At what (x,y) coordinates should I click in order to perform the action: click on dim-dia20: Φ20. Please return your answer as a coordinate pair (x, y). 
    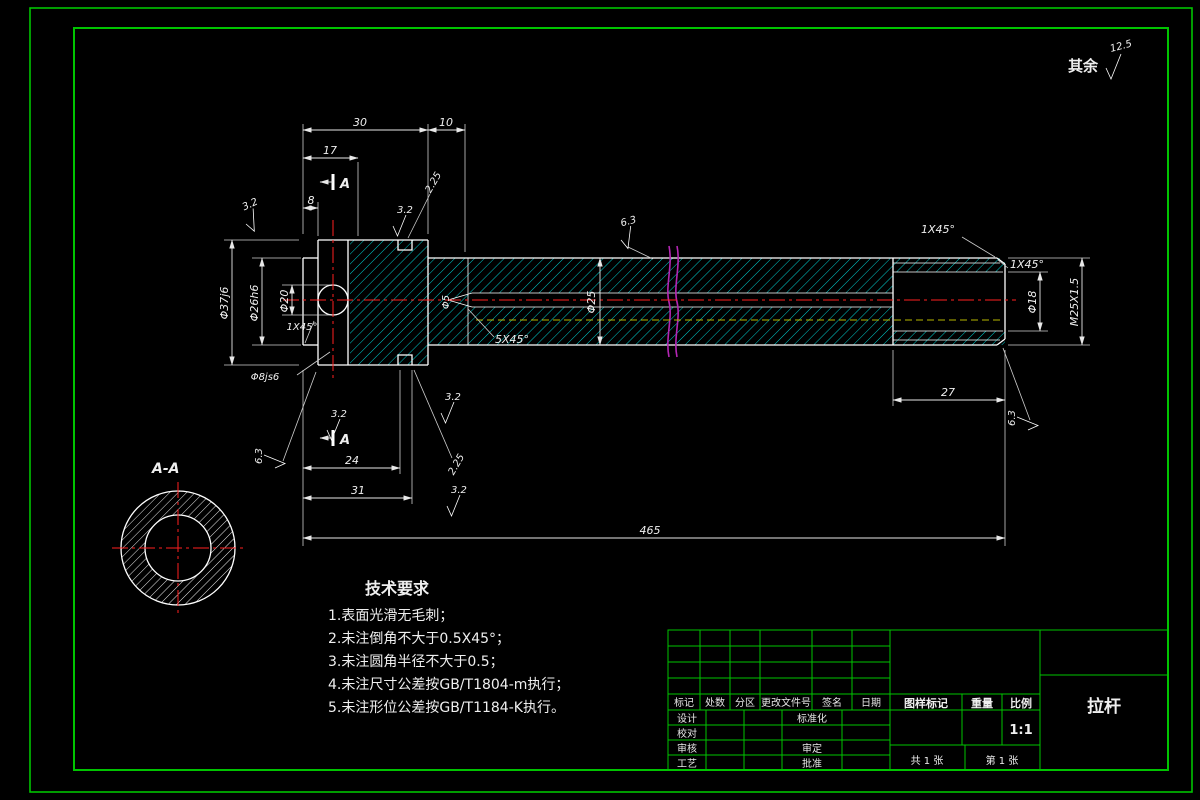
    Looking at the image, I should click on (284, 301).